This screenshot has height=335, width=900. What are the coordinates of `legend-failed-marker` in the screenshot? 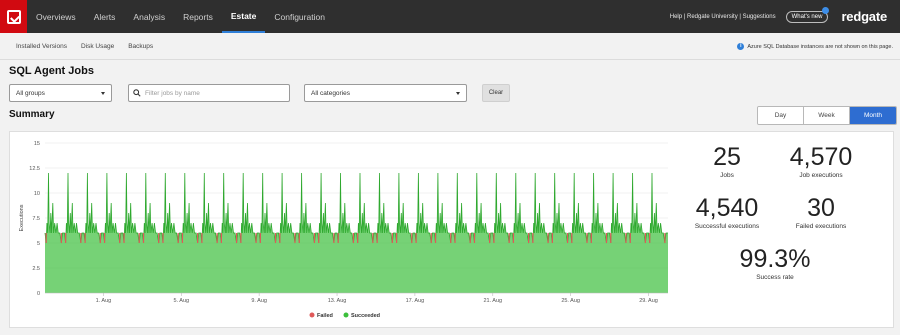 It's located at (312, 315).